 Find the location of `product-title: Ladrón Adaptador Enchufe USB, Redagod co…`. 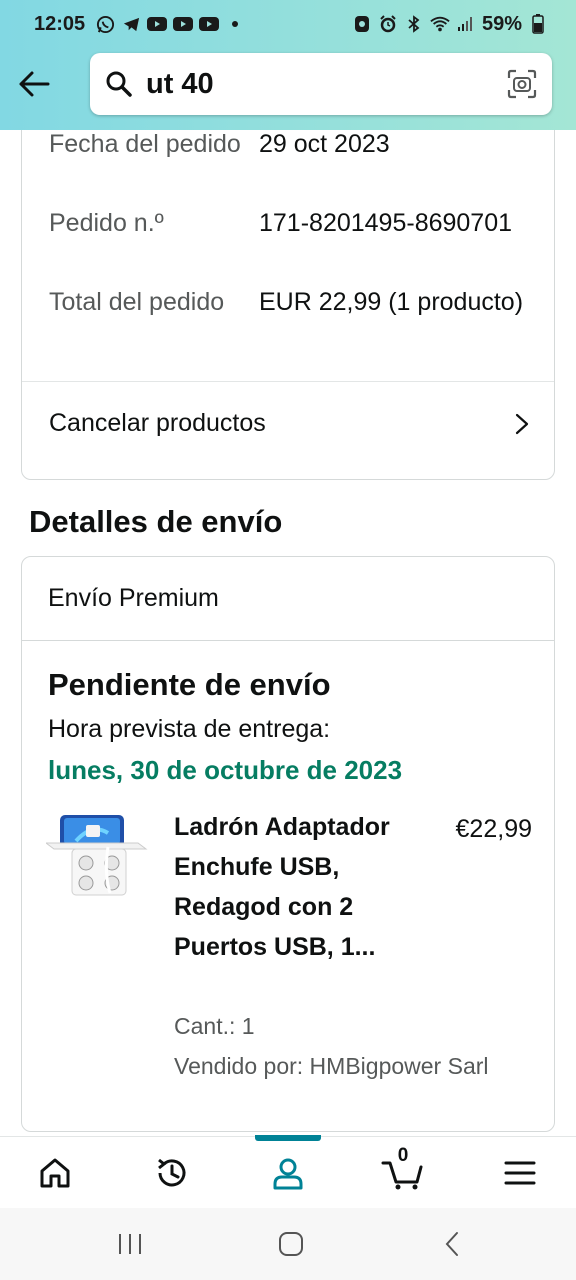

product-title: Ladrón Adaptador Enchufe USB, Redagod co… is located at coordinates (294, 887).